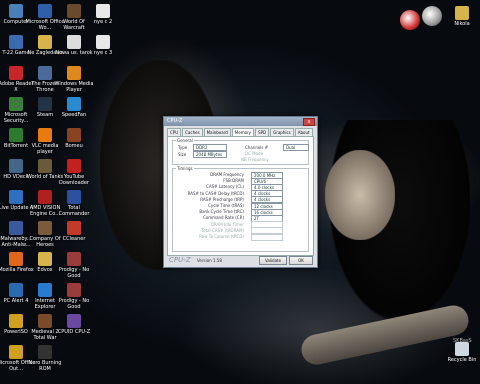 Image resolution: width=480 pixels, height=384 pixels. I want to click on desktop-icon: Windows Media Player, so click(74, 79).